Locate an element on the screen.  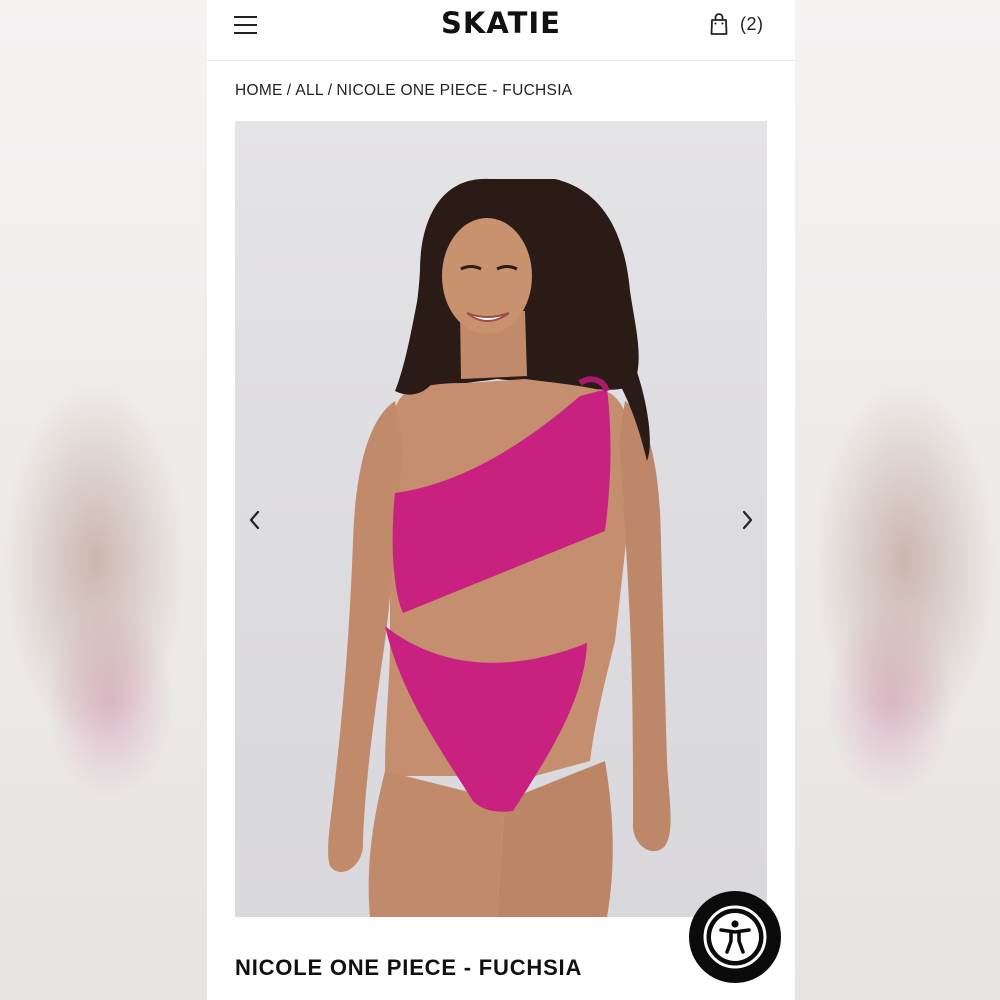
site-header: SKATIE (2) is located at coordinates (501, 30).